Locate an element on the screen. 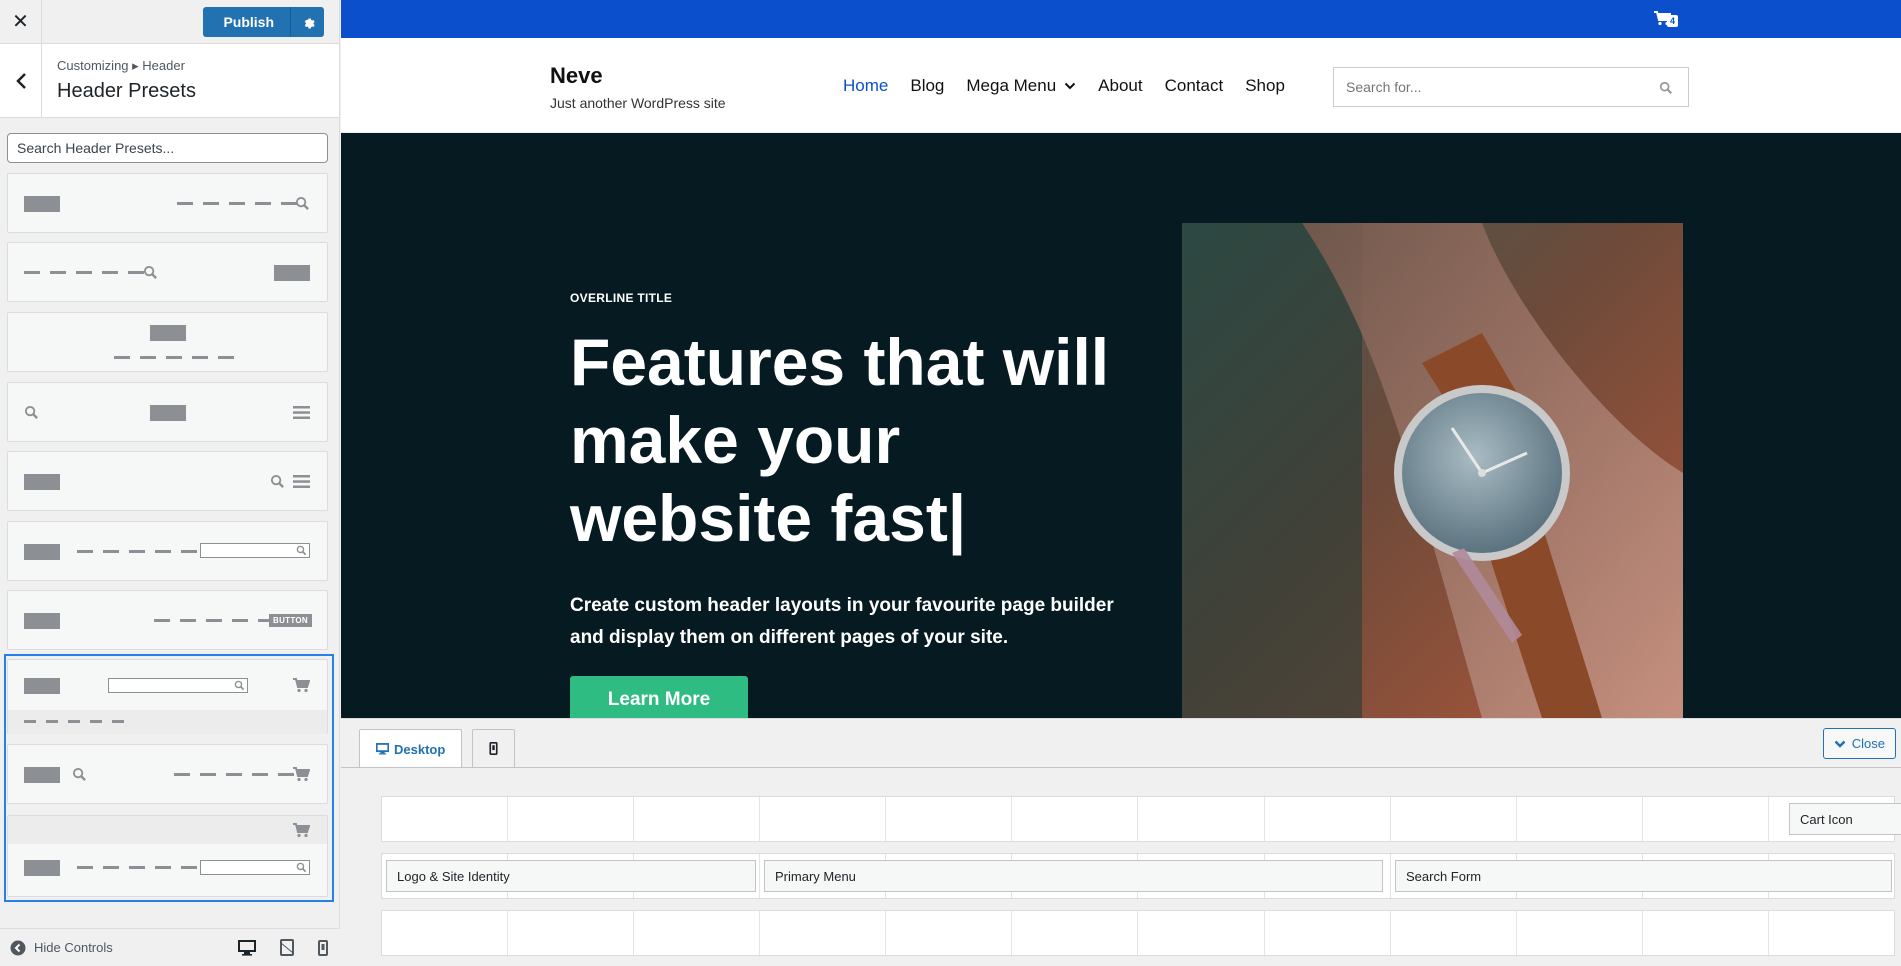 Image resolution: width=1901 pixels, height=966 pixels. nav-mega-menu: Mega Menu is located at coordinates (1021, 86).